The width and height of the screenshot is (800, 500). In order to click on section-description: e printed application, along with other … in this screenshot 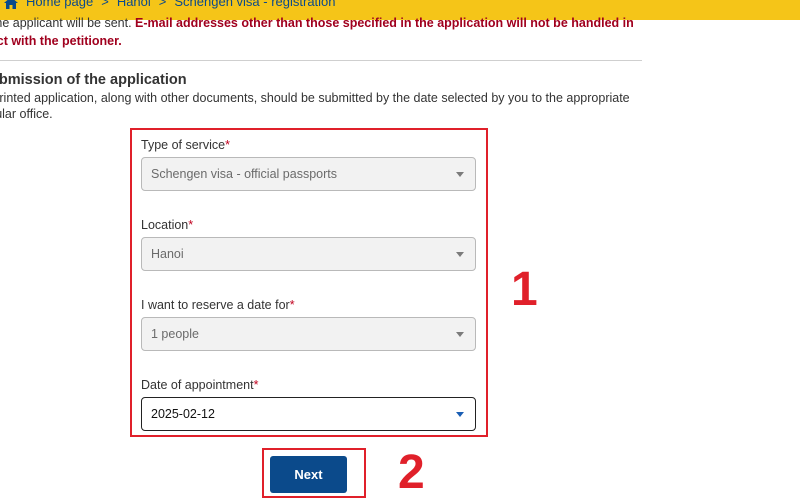, I will do `click(321, 106)`.